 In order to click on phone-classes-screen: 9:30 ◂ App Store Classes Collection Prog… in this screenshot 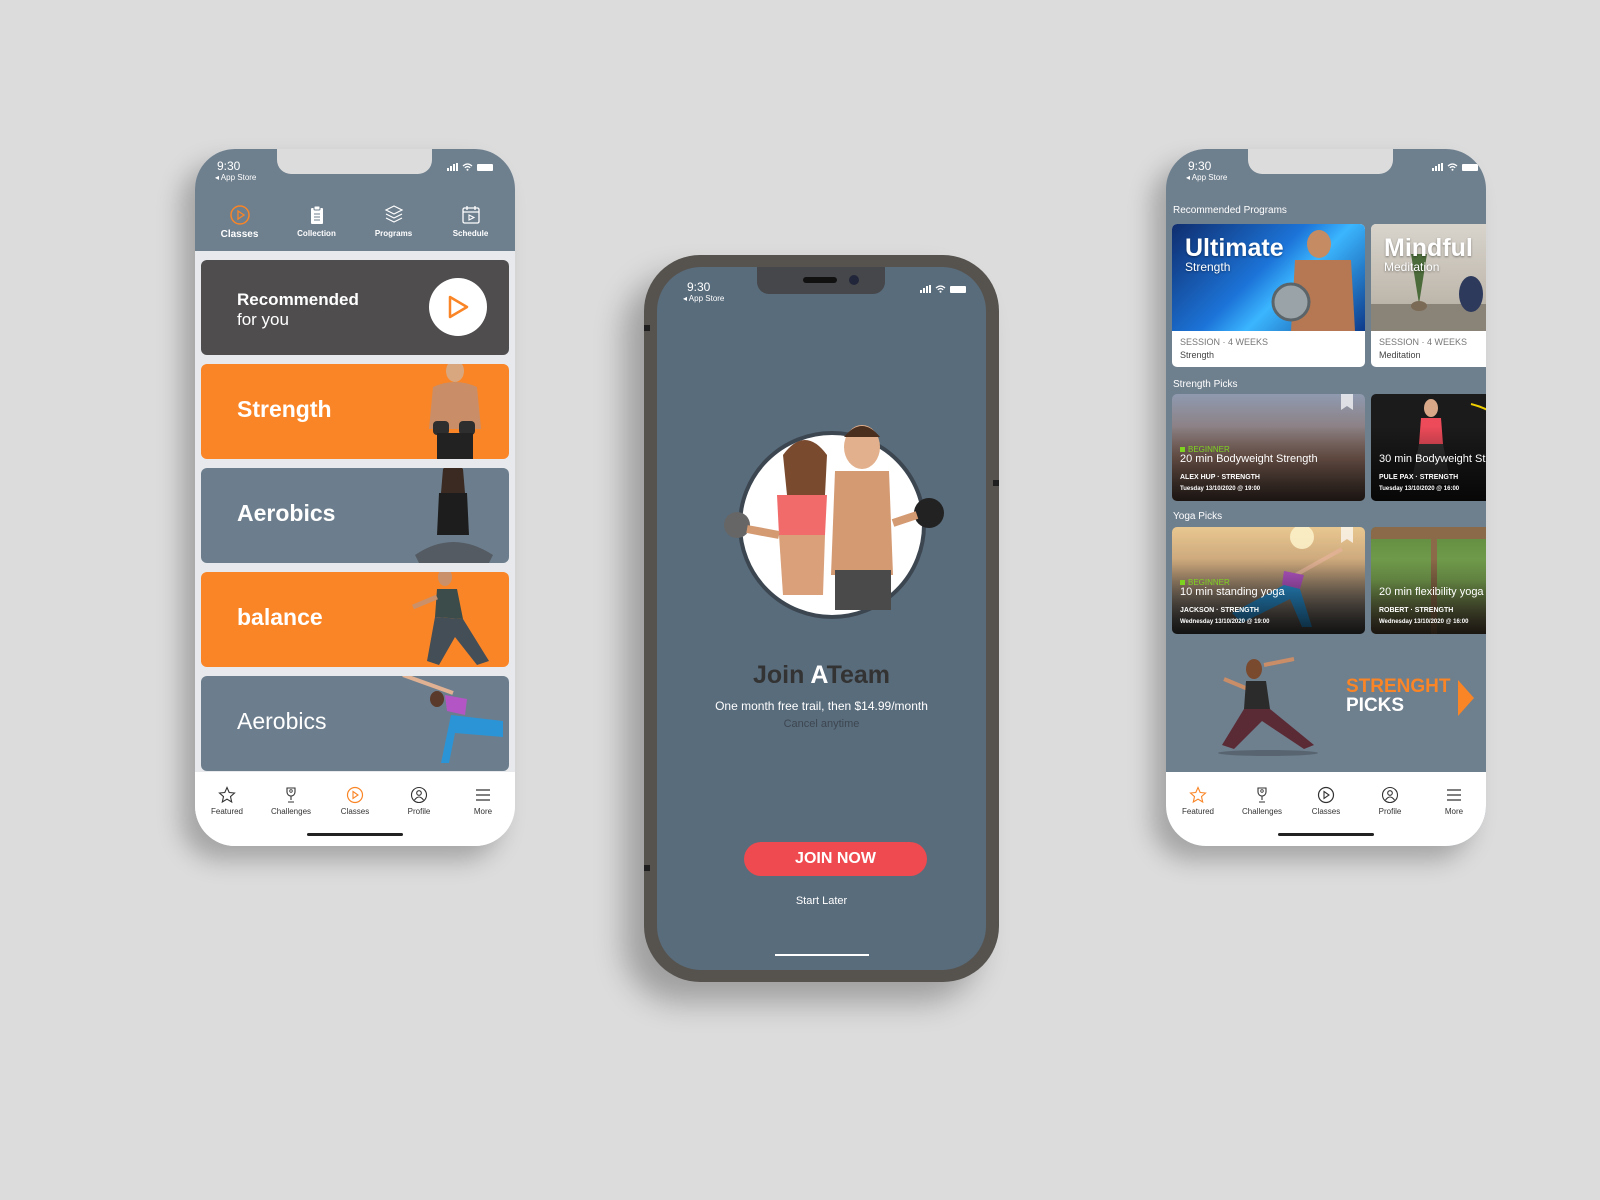, I will do `click(355, 497)`.